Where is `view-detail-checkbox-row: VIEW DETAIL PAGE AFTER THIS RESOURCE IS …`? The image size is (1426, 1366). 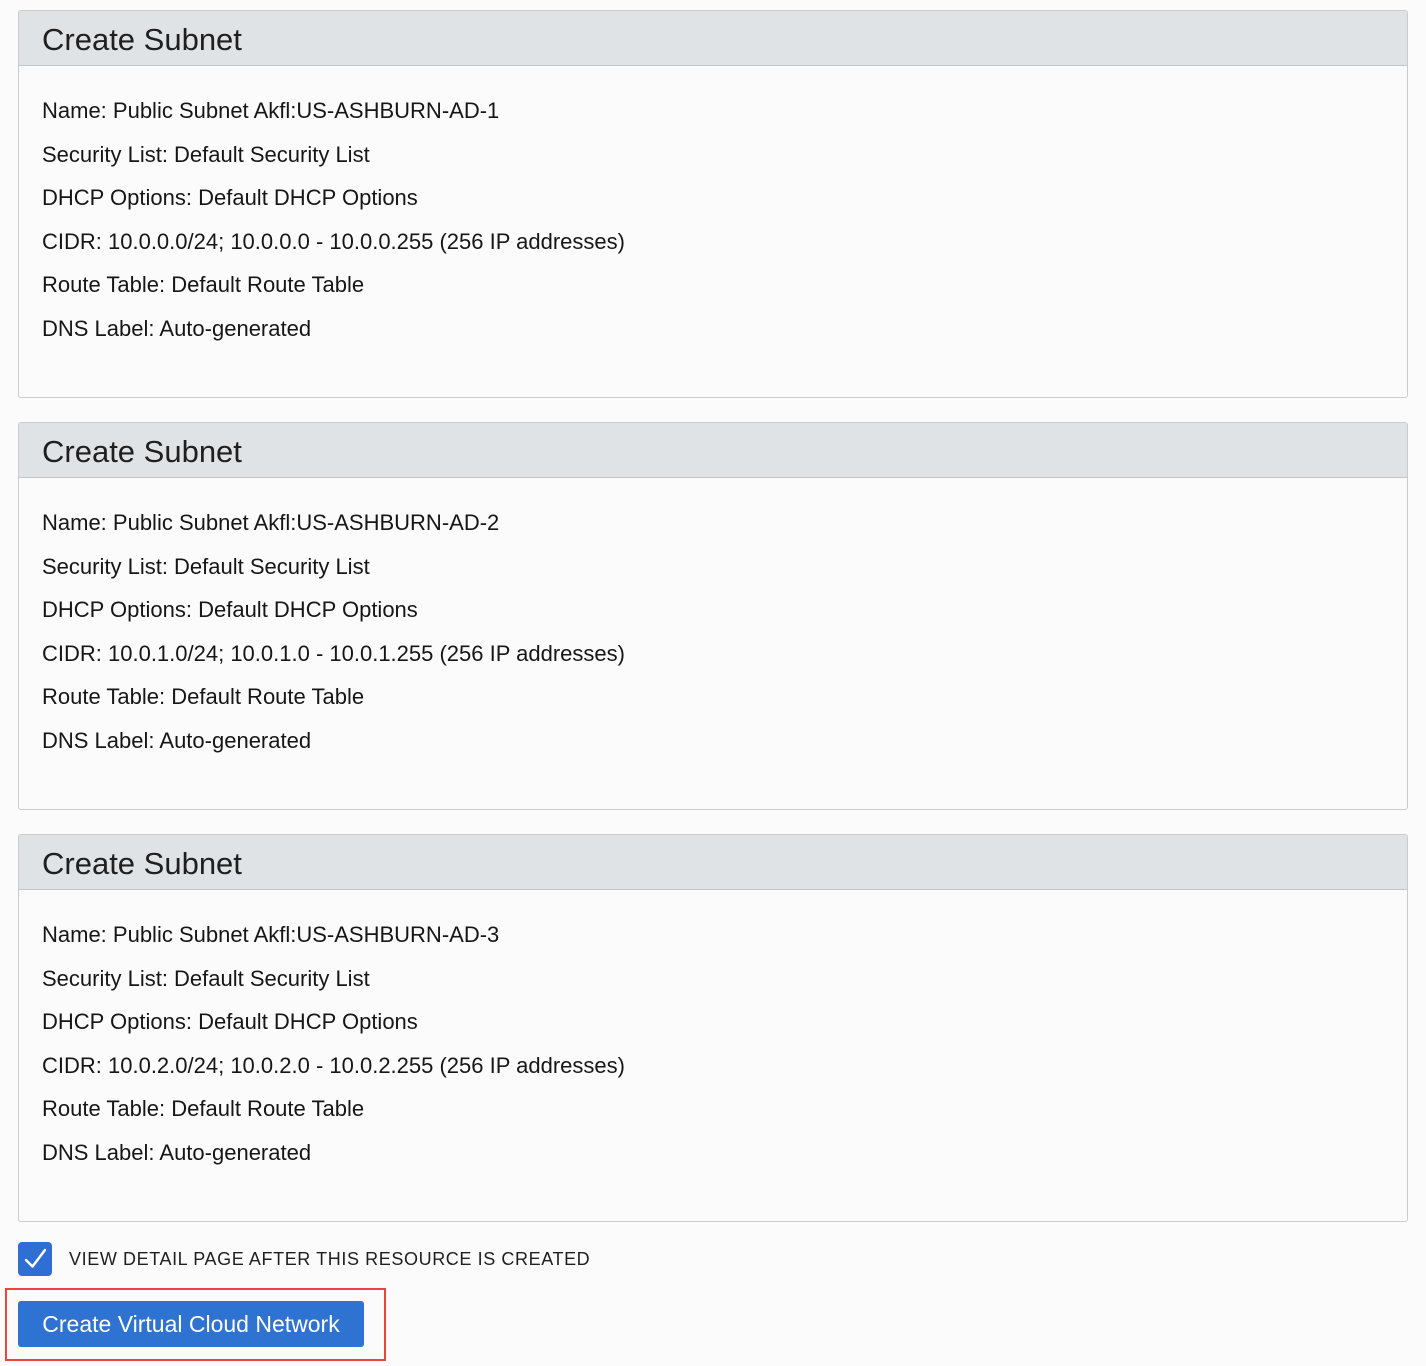 view-detail-checkbox-row: VIEW DETAIL PAGE AFTER THIS RESOURCE IS … is located at coordinates (304, 1259).